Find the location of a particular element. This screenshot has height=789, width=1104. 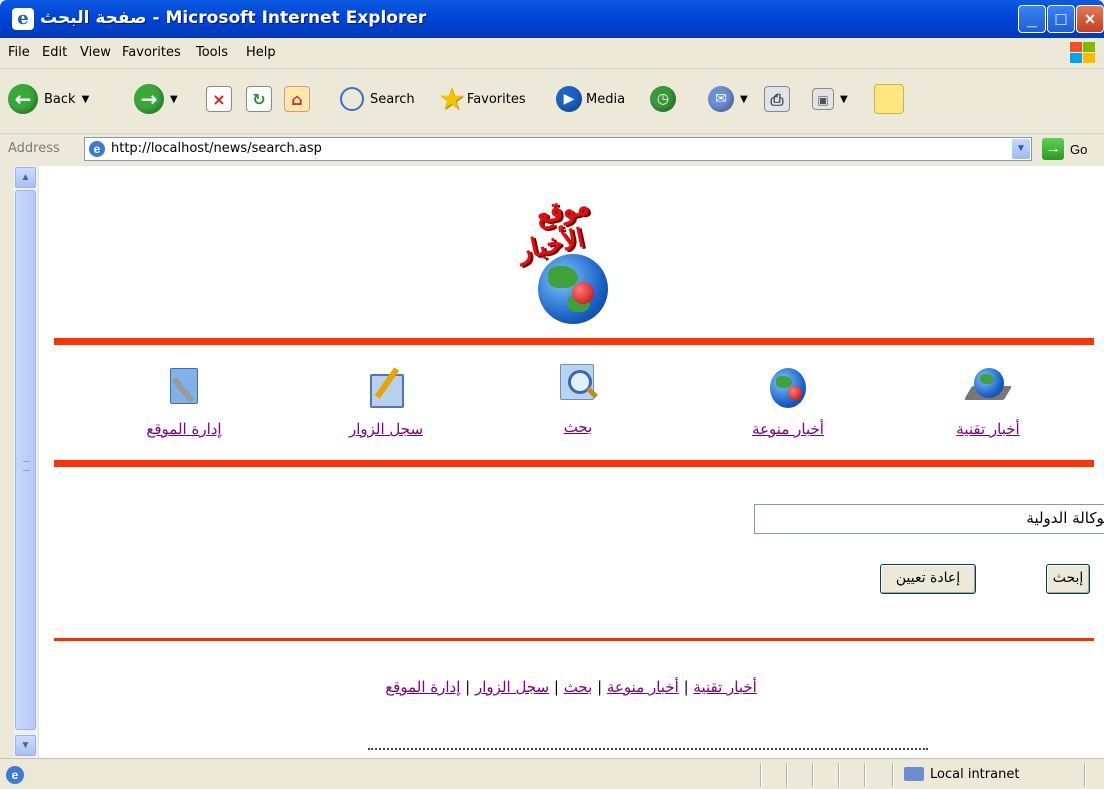

ie-icon: e is located at coordinates (23, 19).